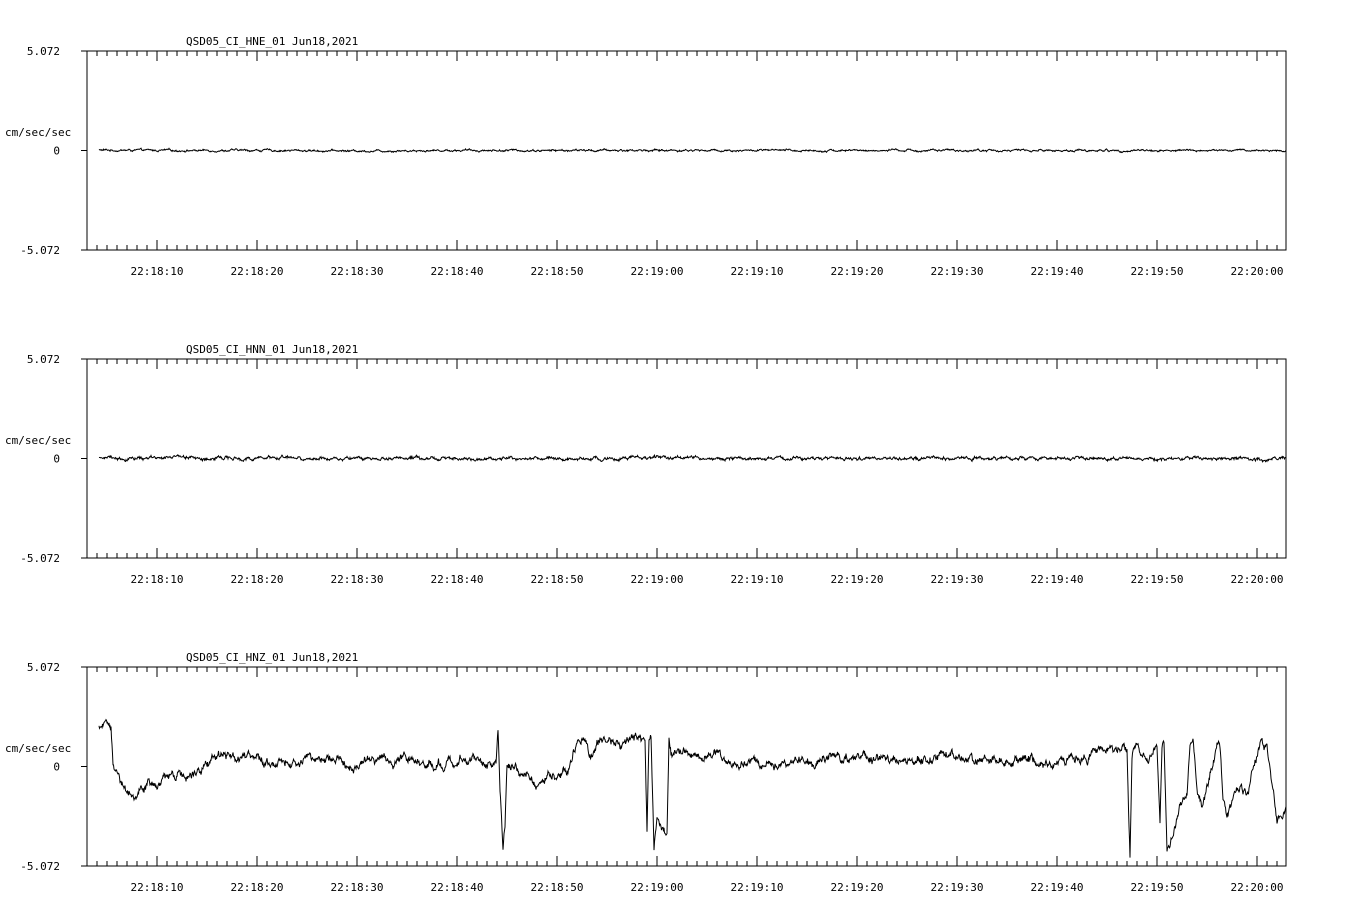 Image resolution: width=1358 pixels, height=924 pixels. Describe the element at coordinates (272, 349) in the screenshot. I see `panel-title: QSD05_CI_HNN_01 Jun18,2021` at that location.